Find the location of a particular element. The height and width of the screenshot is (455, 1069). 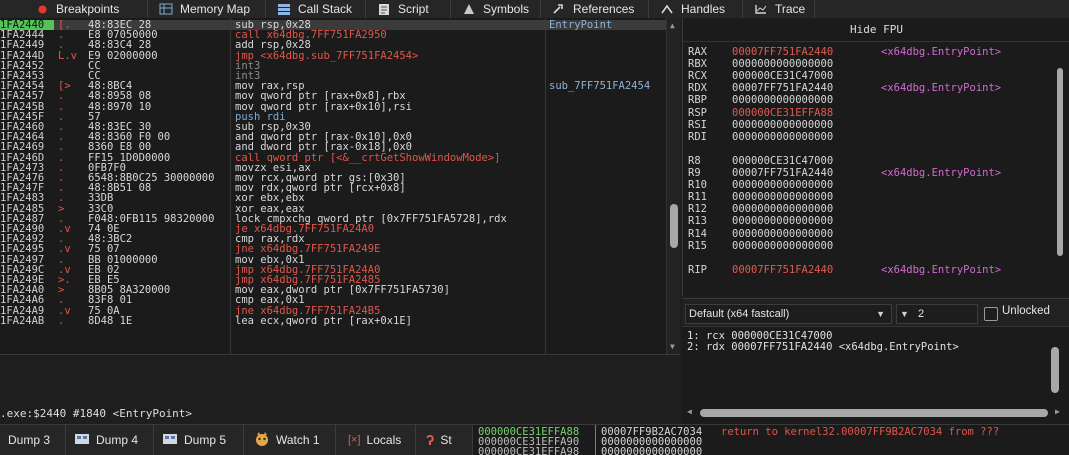

instruction-address: 1FA2495 is located at coordinates (22, 249).